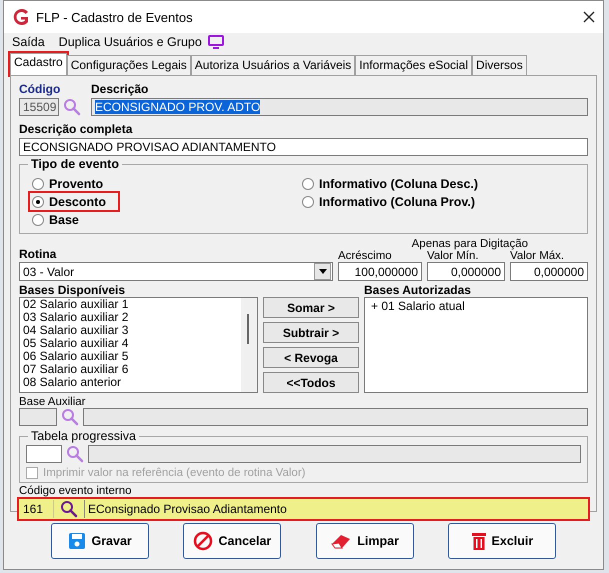 This screenshot has height=573, width=609. Describe the element at coordinates (76, 491) in the screenshot. I see `field-label: Código evento interno` at that location.